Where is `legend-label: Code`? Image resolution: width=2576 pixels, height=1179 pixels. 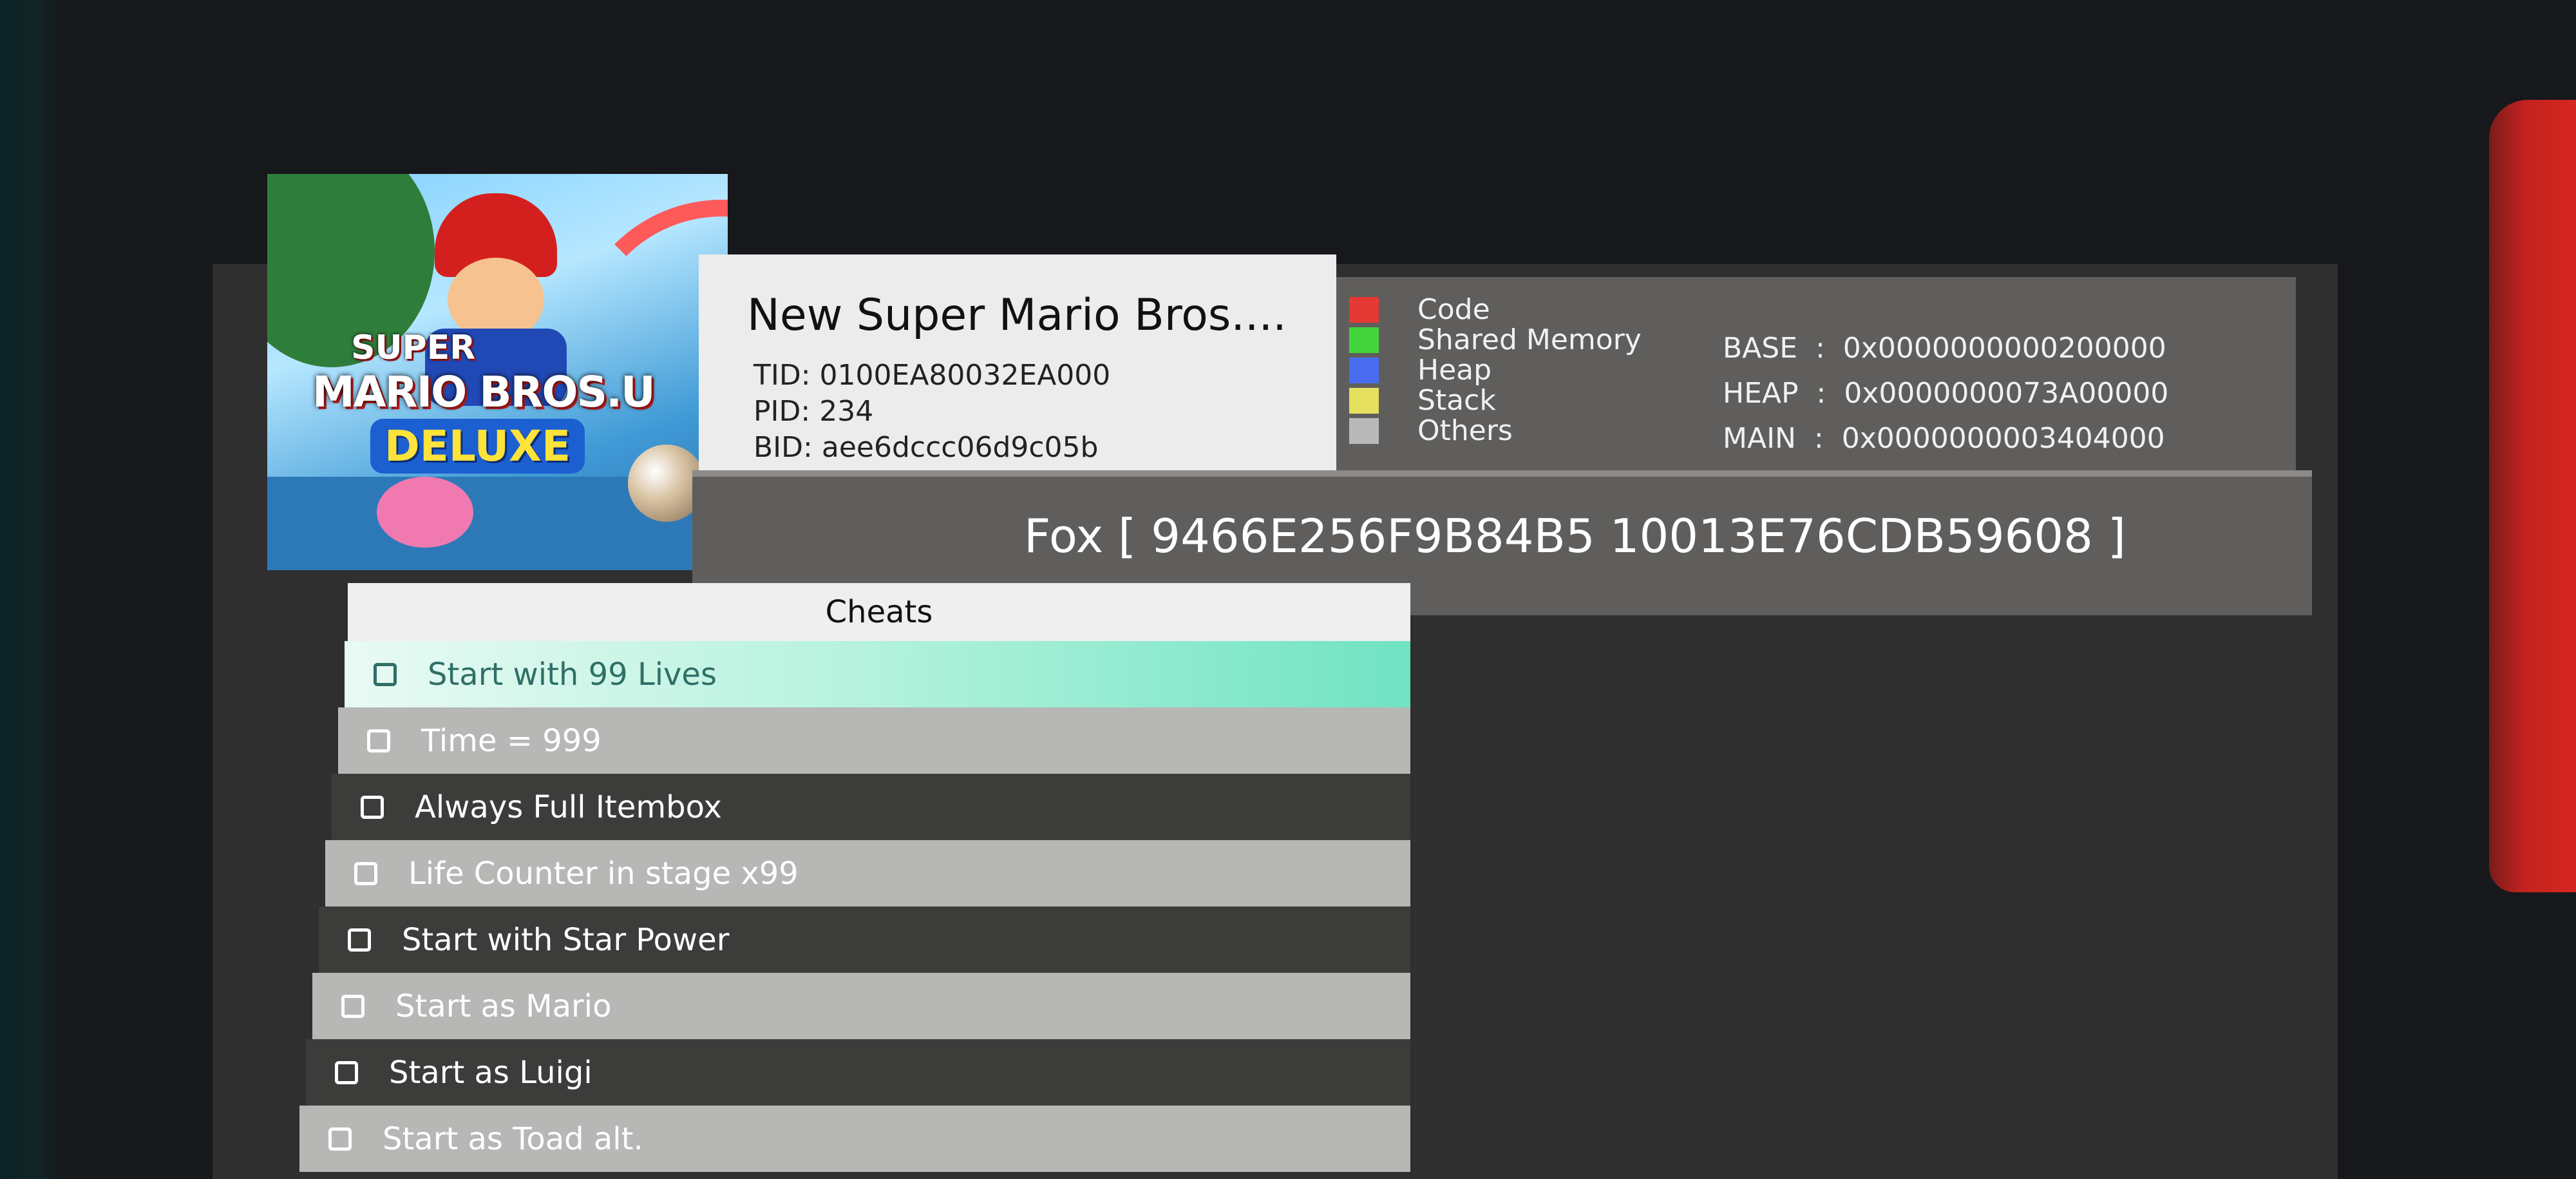 legend-label: Code is located at coordinates (1453, 309).